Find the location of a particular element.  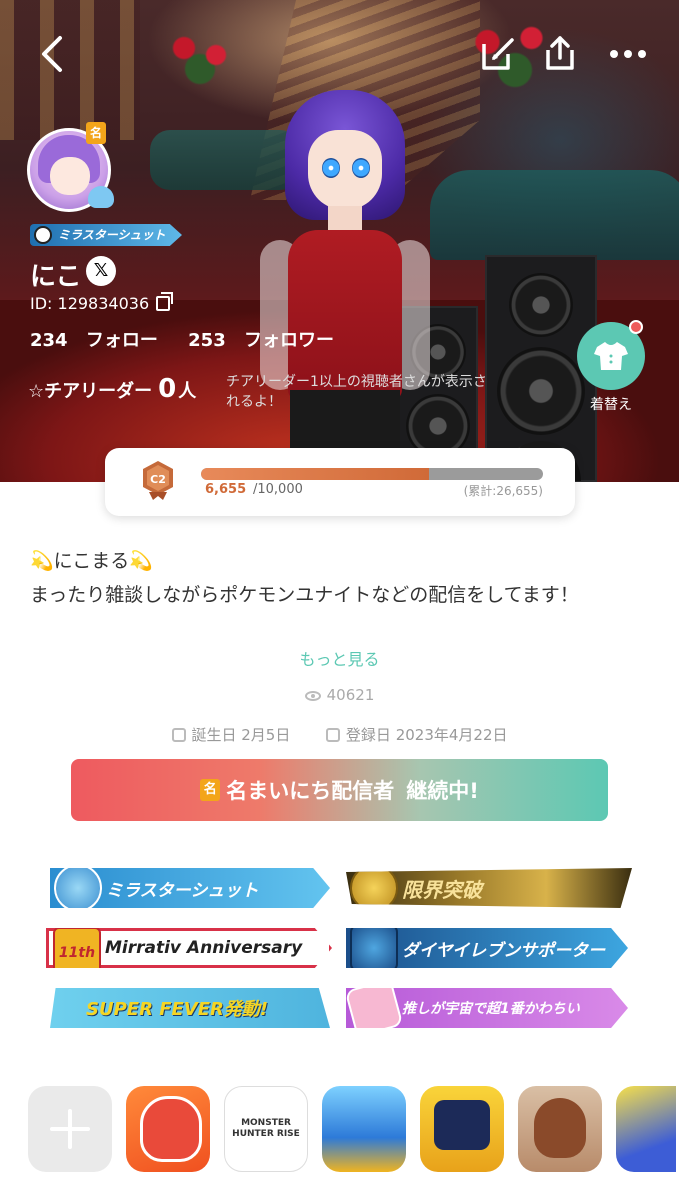

cheerleader-hint: チアリーダー1以上の視聴者さんが表示されるよ！ is located at coordinates (356, 392).